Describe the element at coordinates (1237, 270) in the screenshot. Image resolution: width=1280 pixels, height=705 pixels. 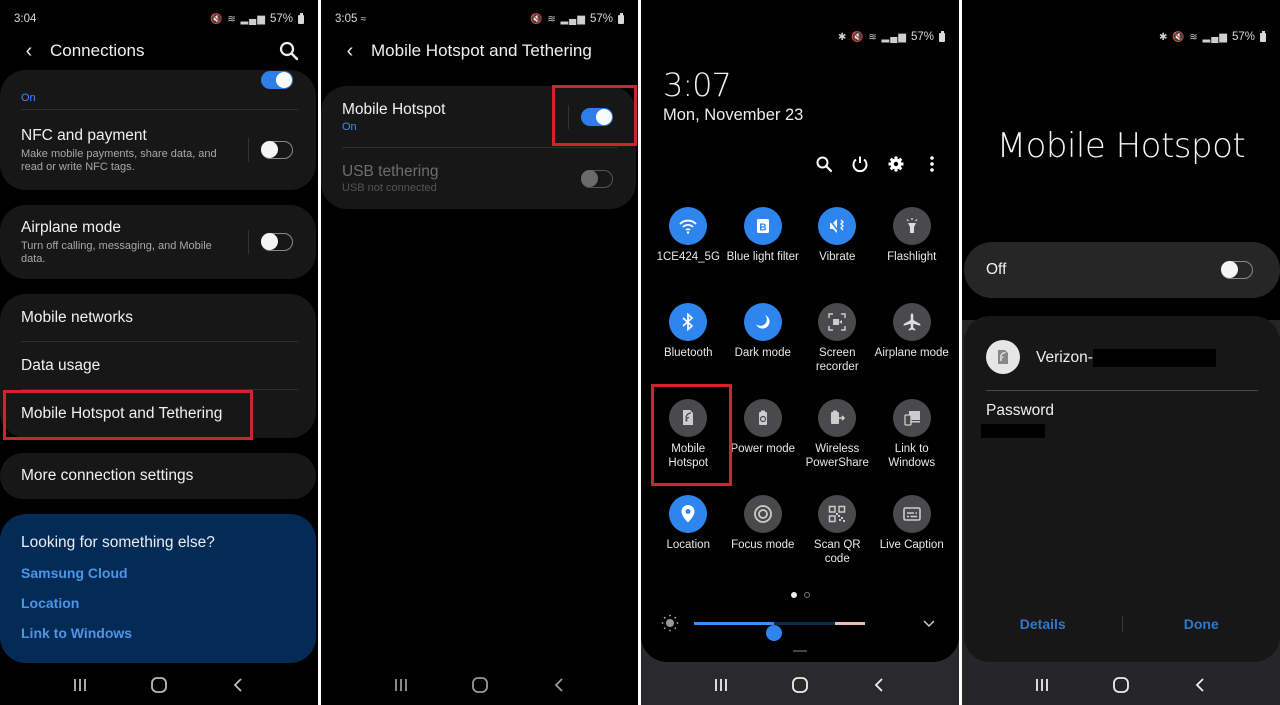
I see `hotspot-master-toggle` at that location.